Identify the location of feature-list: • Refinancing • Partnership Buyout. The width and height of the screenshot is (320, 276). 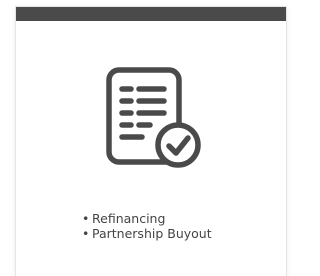
(147, 226).